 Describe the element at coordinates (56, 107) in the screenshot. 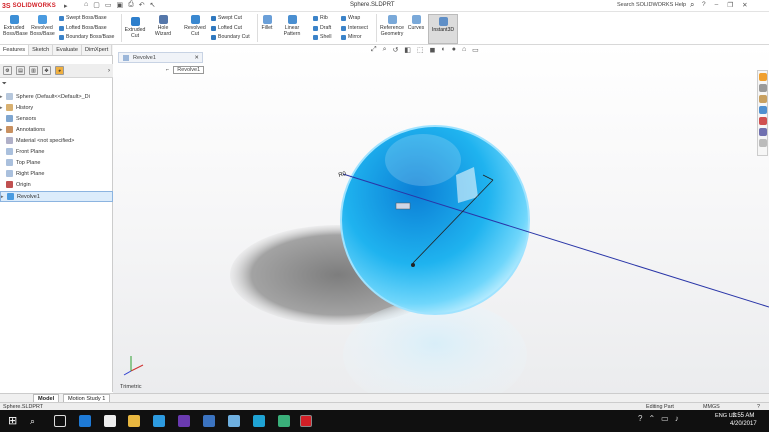

I see `tree-item-history: ▸ History` at that location.